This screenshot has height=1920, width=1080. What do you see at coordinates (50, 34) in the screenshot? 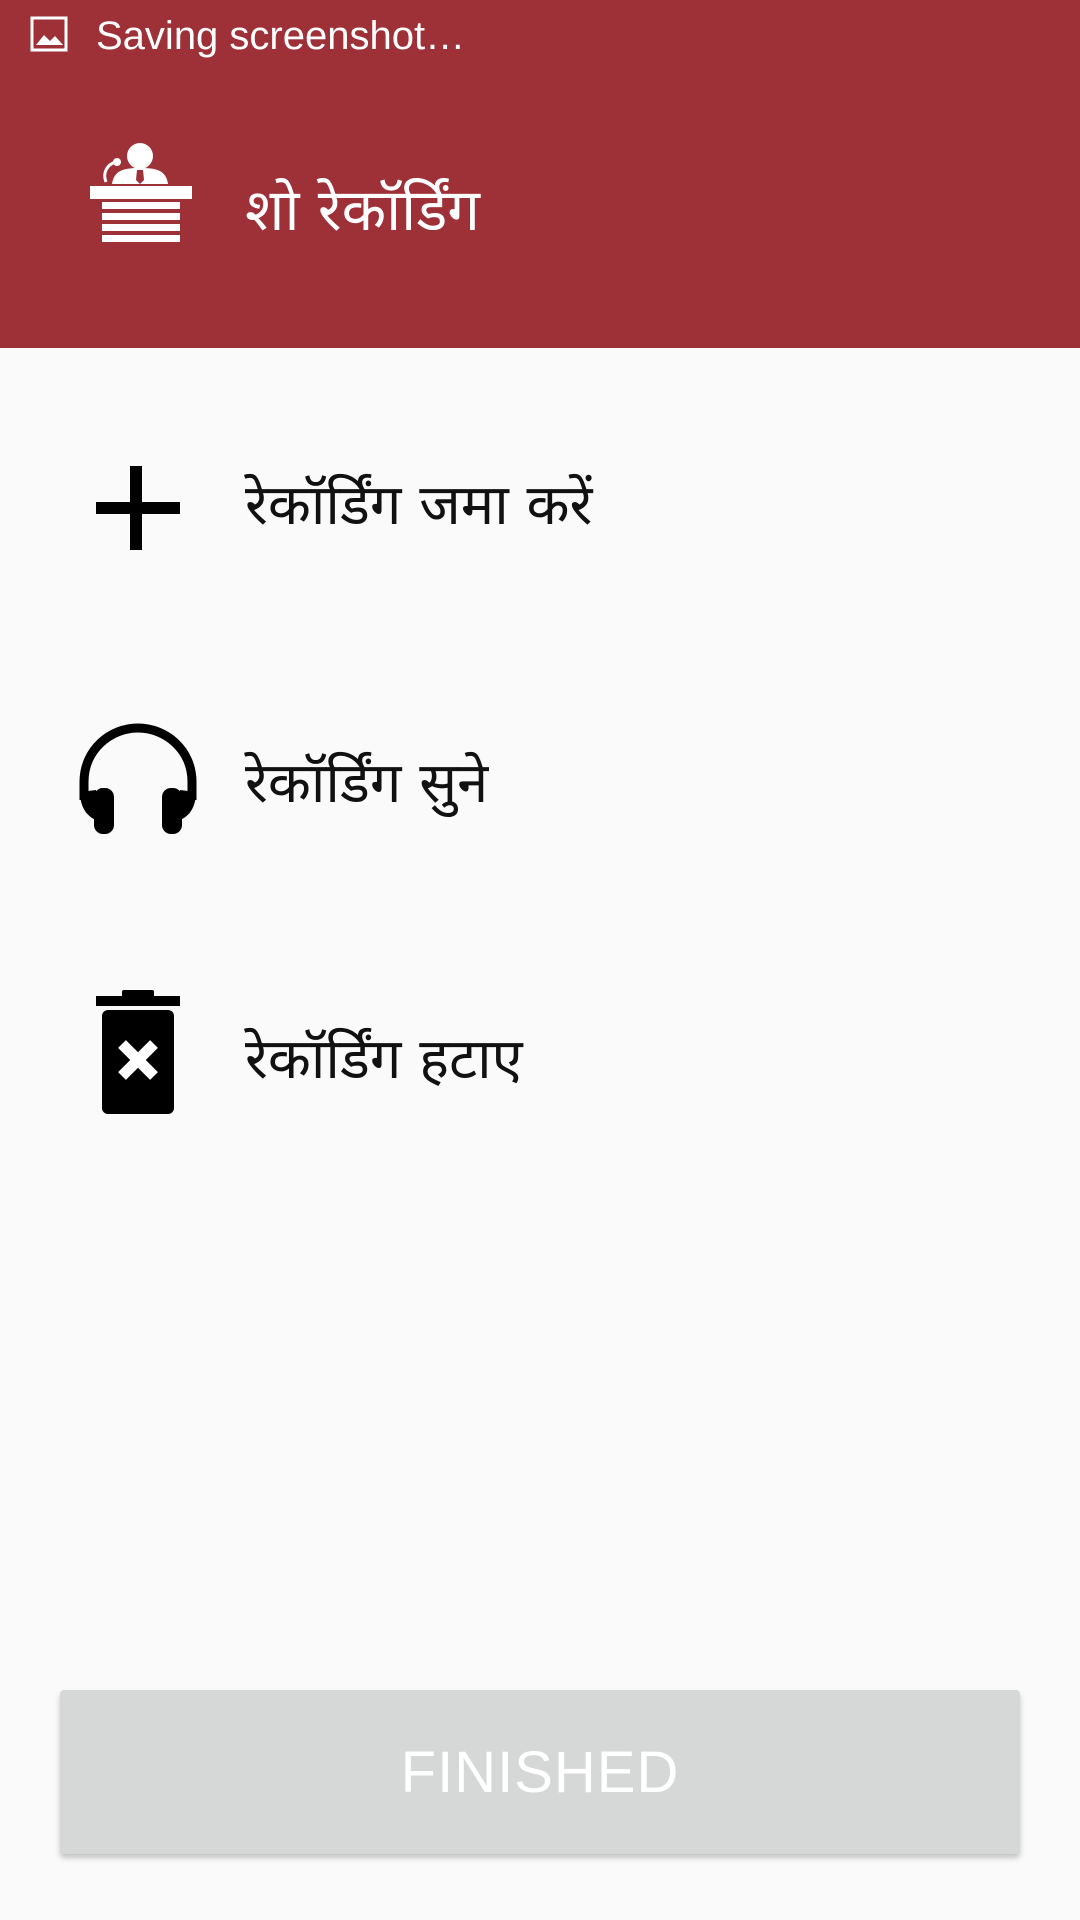
I see `image-icon` at bounding box center [50, 34].